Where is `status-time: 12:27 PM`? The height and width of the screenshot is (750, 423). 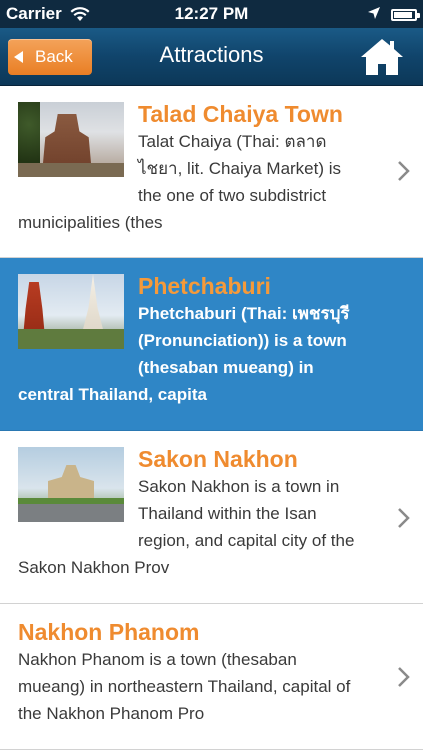 status-time: 12:27 PM is located at coordinates (211, 13).